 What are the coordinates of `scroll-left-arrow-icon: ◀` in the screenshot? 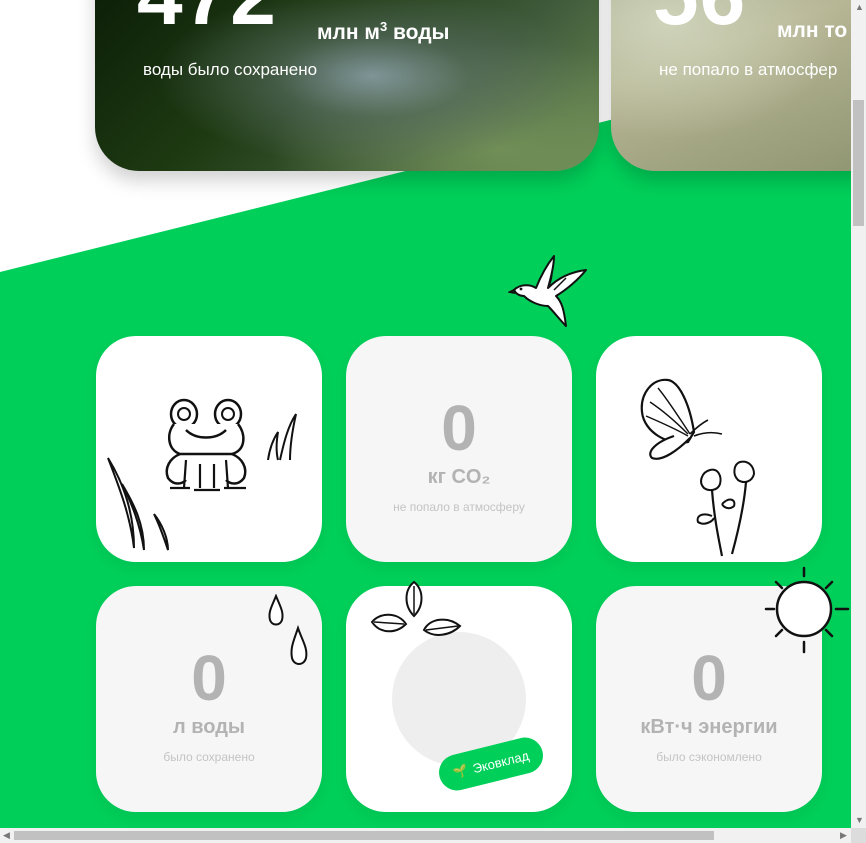 It's located at (6, 835).